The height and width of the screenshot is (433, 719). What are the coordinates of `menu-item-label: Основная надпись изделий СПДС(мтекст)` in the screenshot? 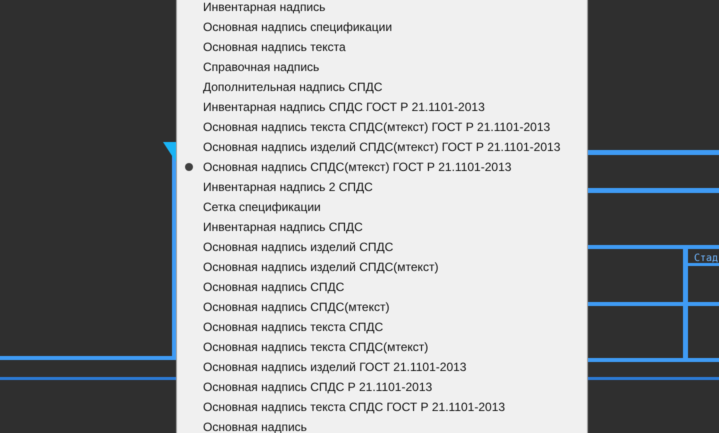 It's located at (320, 267).